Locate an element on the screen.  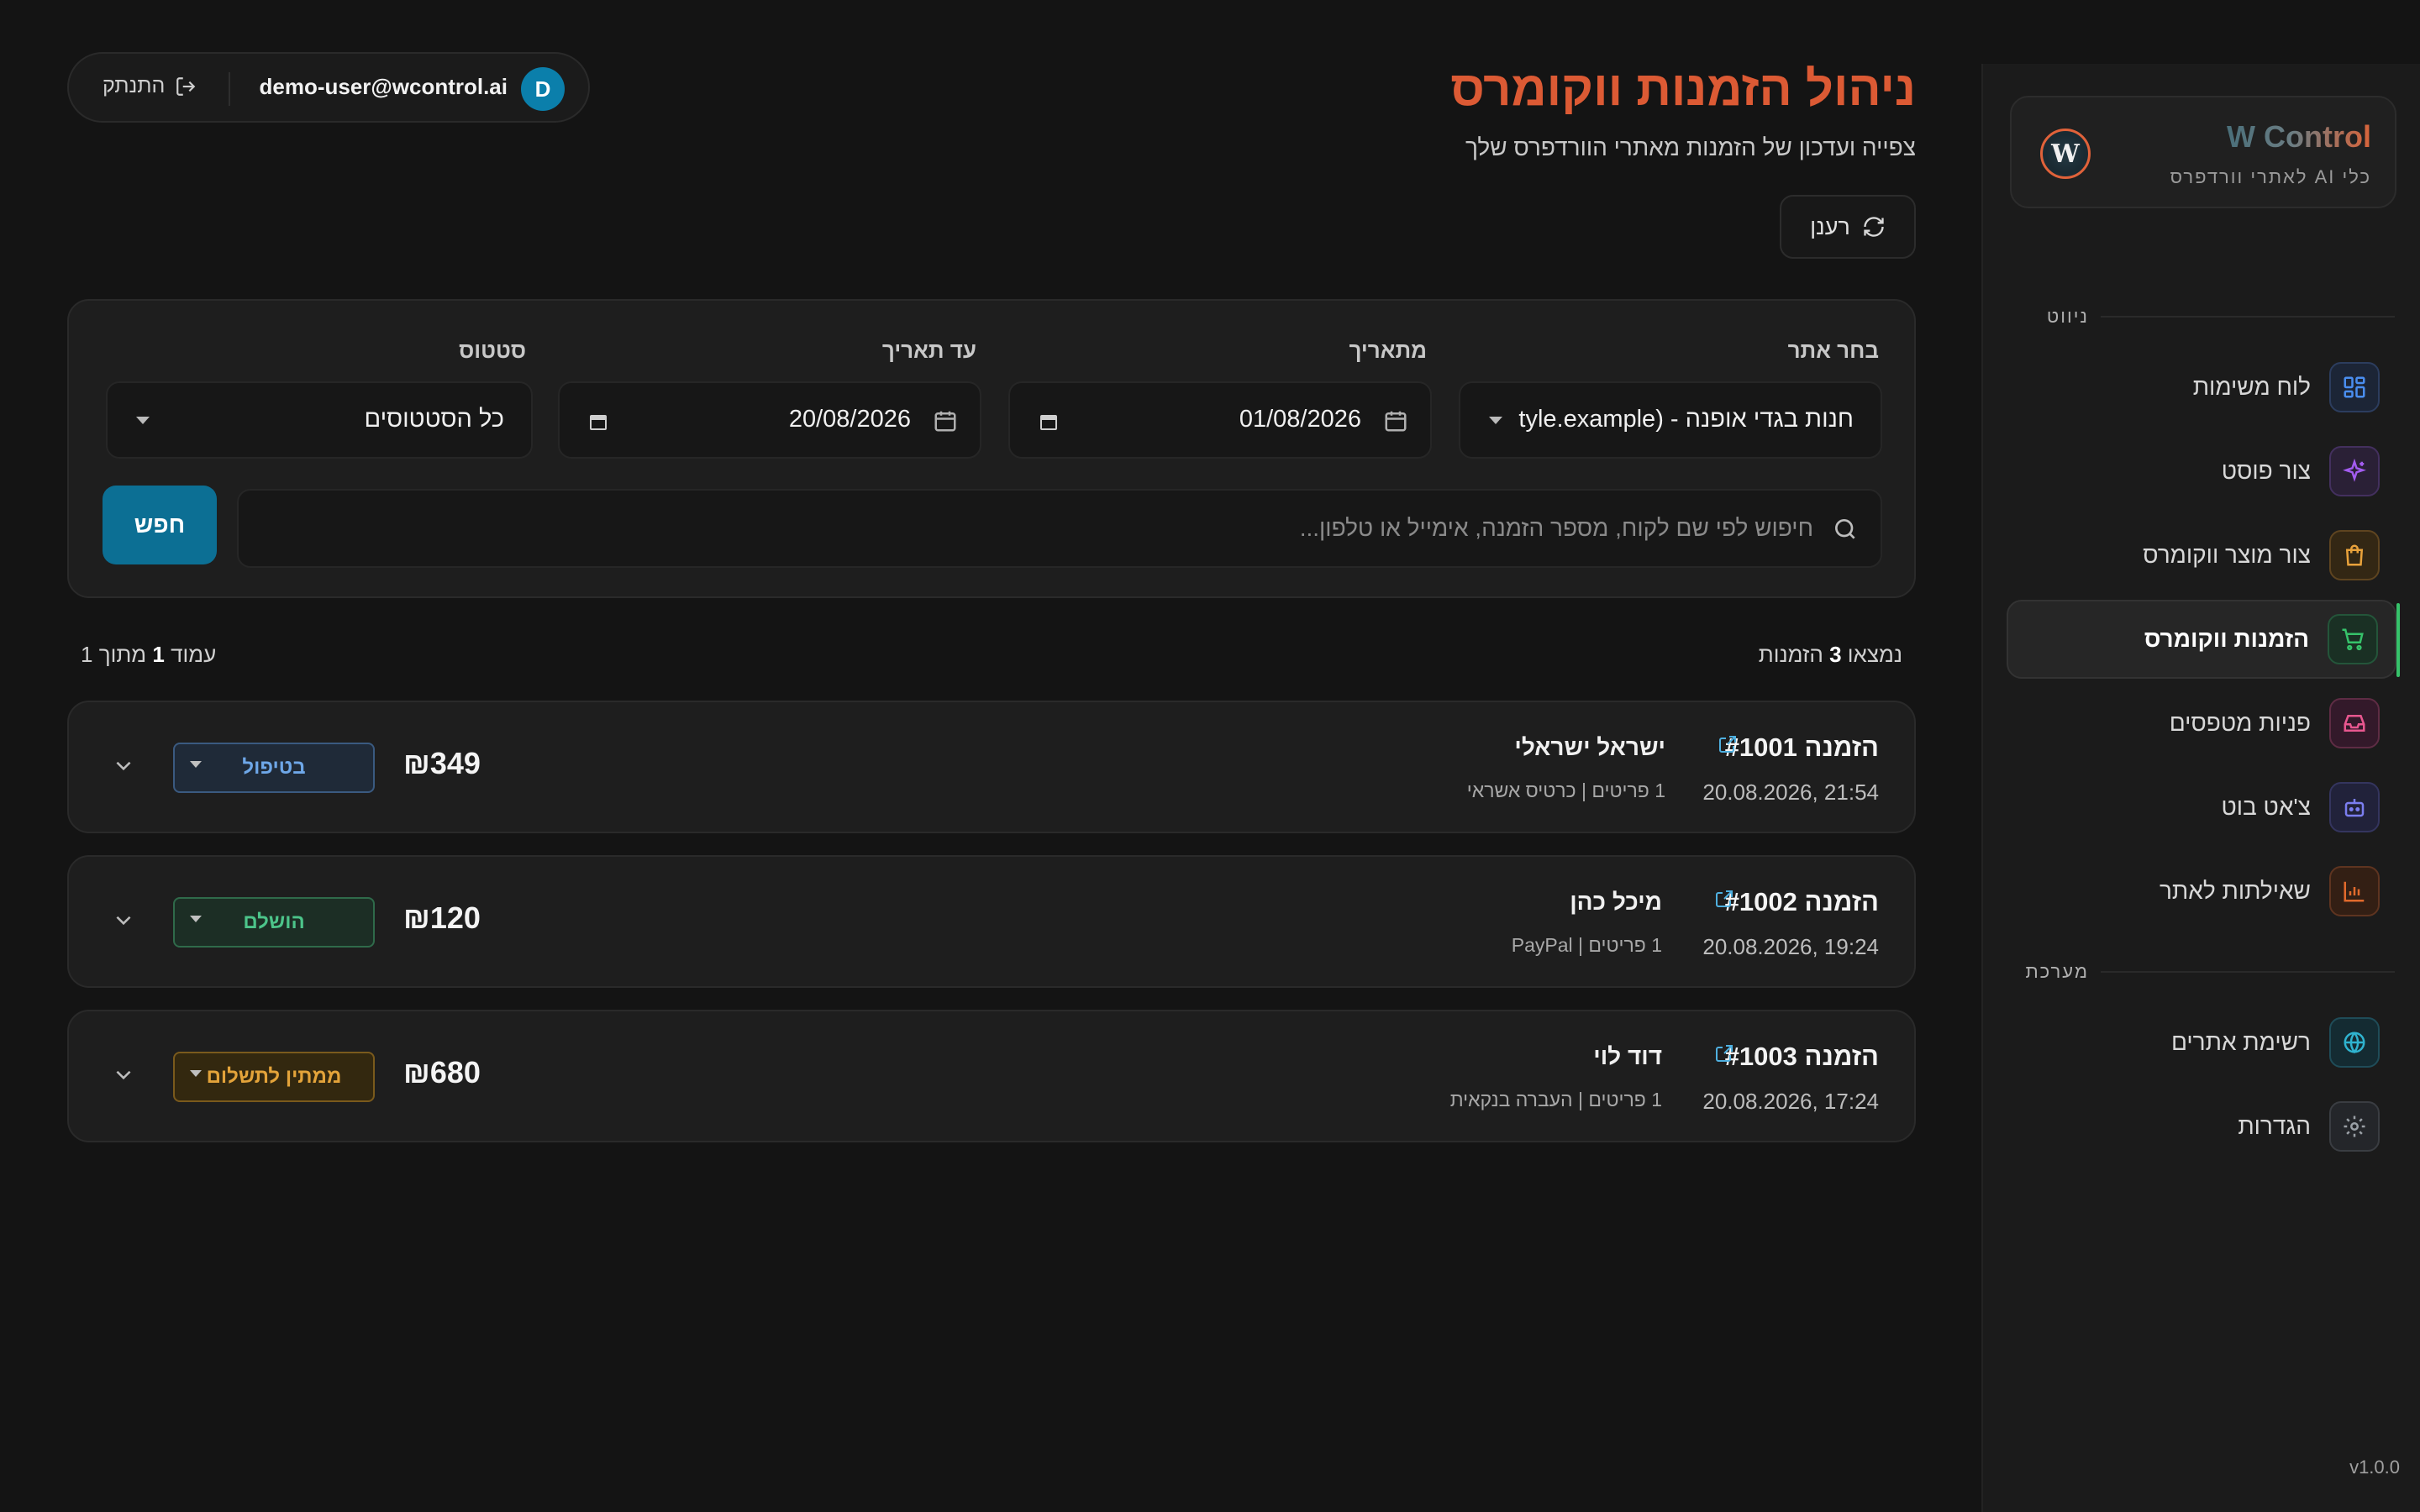
sidebar-item-dashboard: לוח משימות is located at coordinates (2202, 387).